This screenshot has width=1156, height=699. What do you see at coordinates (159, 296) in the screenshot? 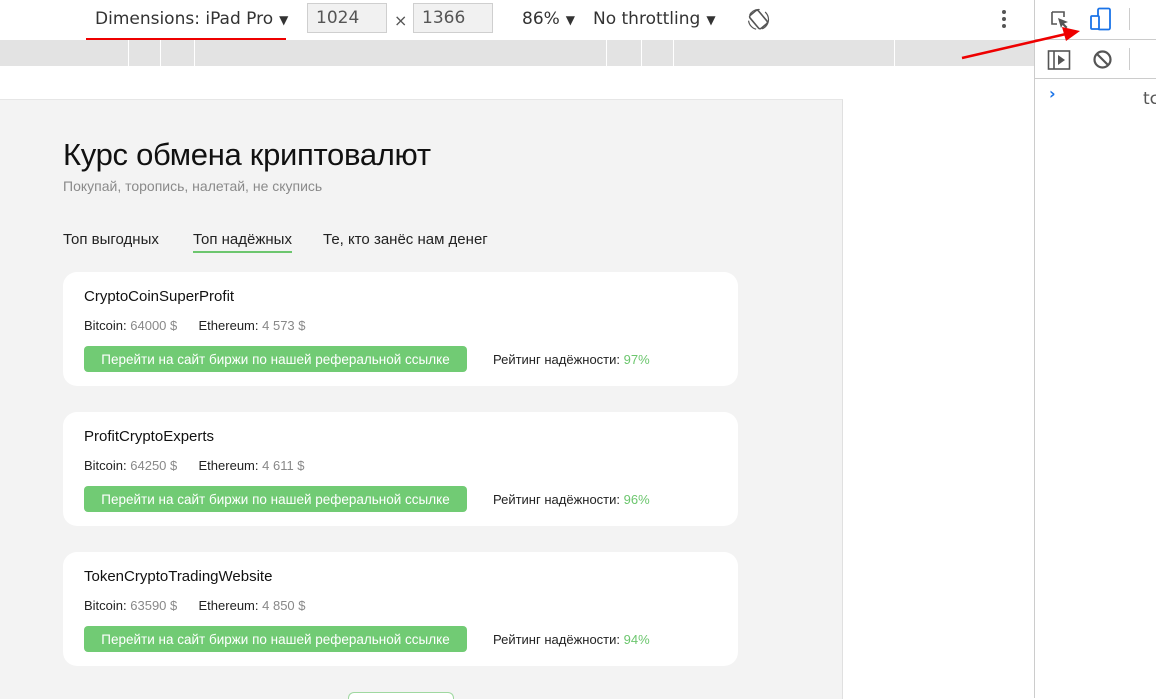
I see `exchange-name: CryptoCoinSuperProfit` at bounding box center [159, 296].